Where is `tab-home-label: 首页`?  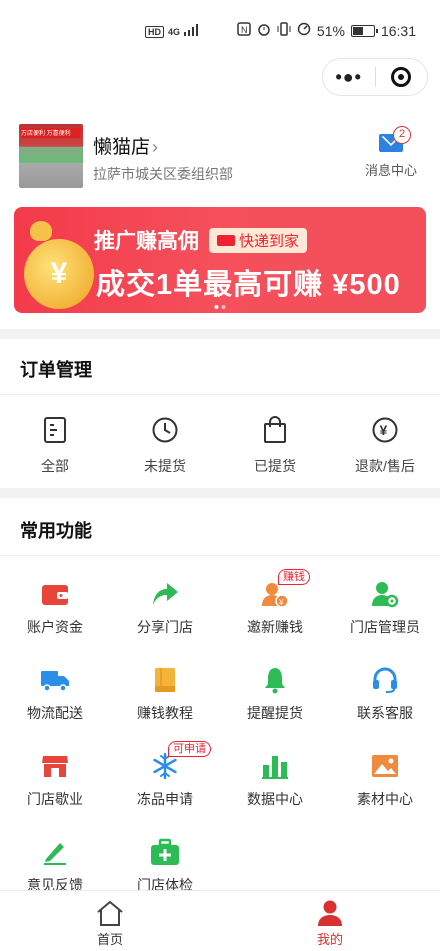
tab-home-label: 首页 is located at coordinates (109, 939).